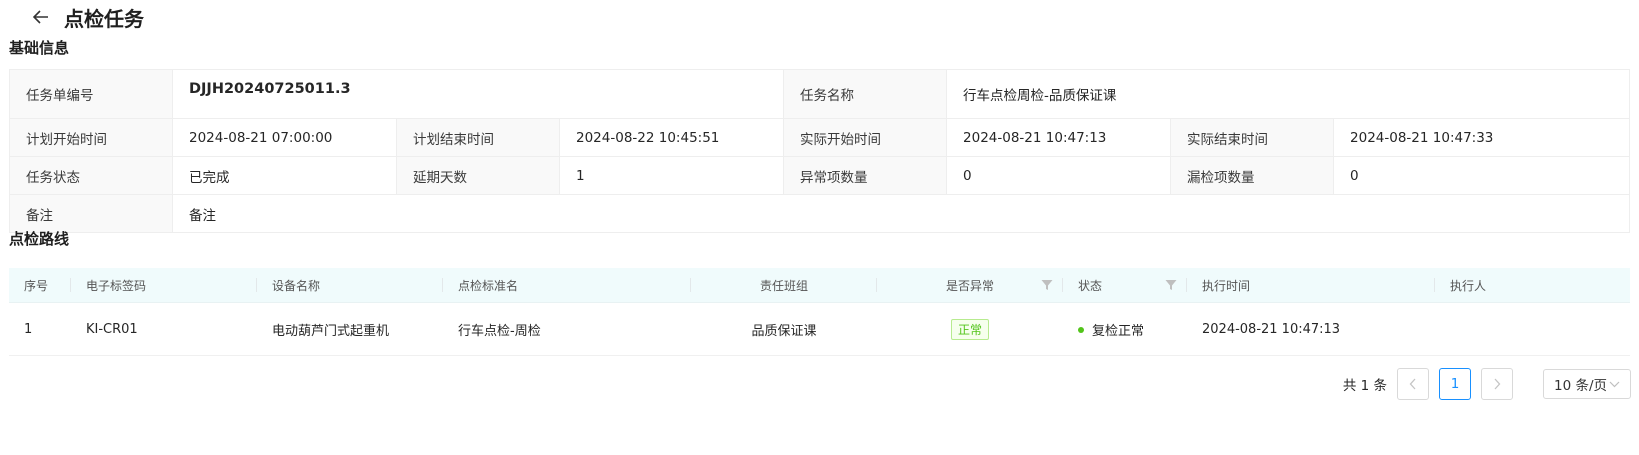 The height and width of the screenshot is (455, 1639). Describe the element at coordinates (1059, 137) in the screenshot. I see `actual-start-value: 2024-08-21 10:47:13` at that location.